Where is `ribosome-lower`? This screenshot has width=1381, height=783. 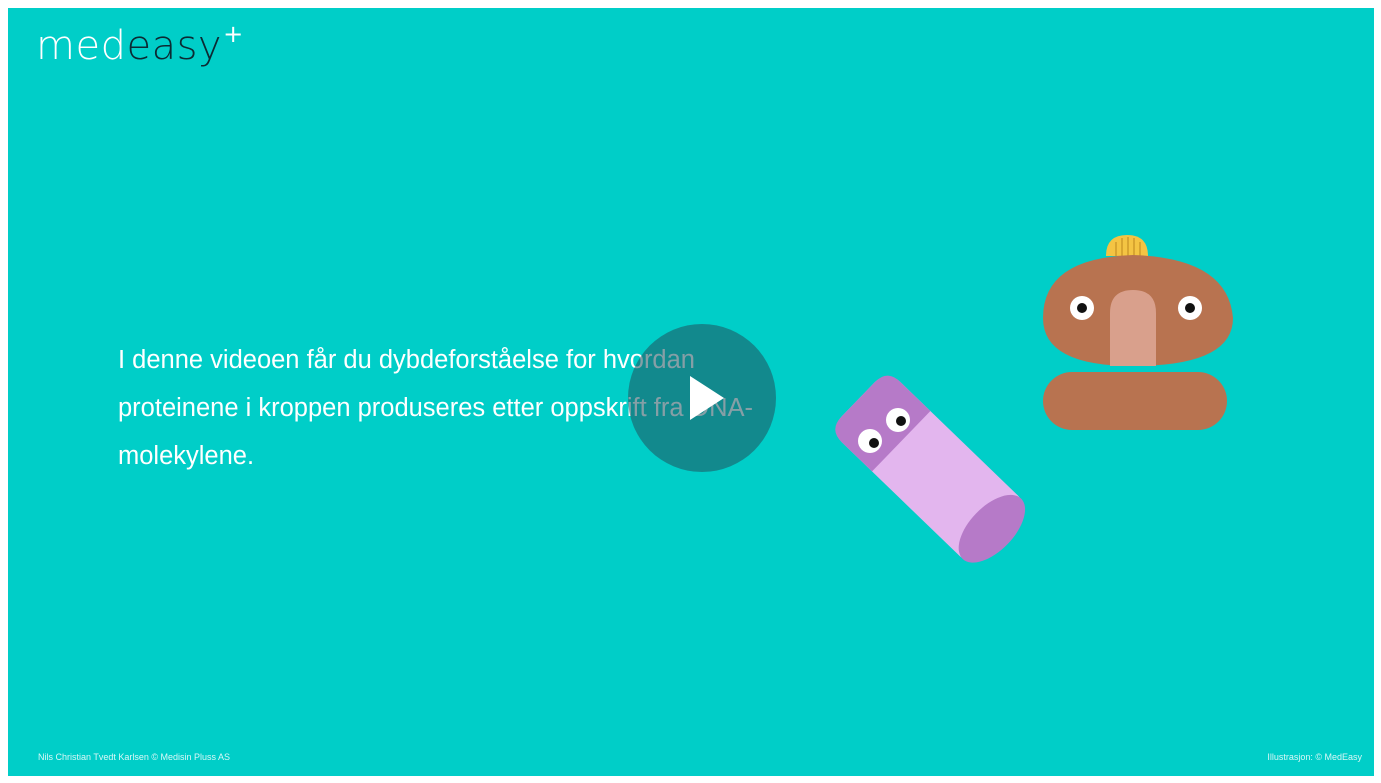
ribosome-lower is located at coordinates (1135, 401).